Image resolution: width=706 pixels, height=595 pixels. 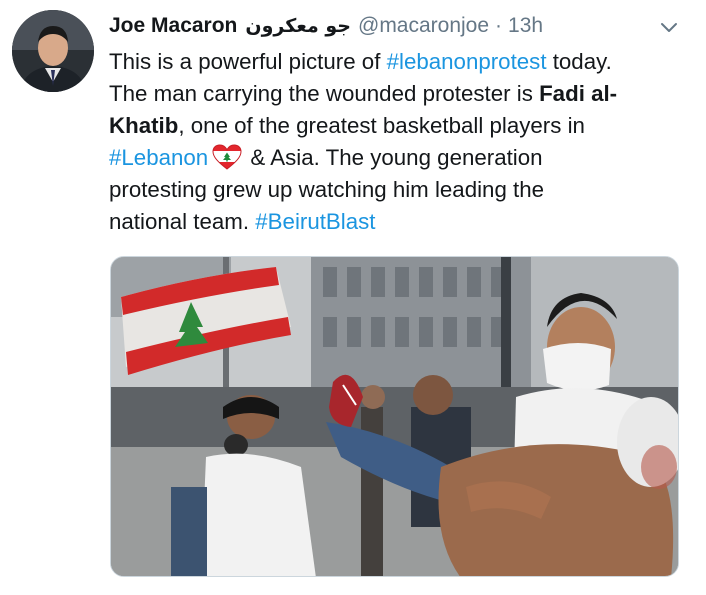 What do you see at coordinates (393, 157) in the screenshot?
I see `text-fragment: & Asia. The young generation` at bounding box center [393, 157].